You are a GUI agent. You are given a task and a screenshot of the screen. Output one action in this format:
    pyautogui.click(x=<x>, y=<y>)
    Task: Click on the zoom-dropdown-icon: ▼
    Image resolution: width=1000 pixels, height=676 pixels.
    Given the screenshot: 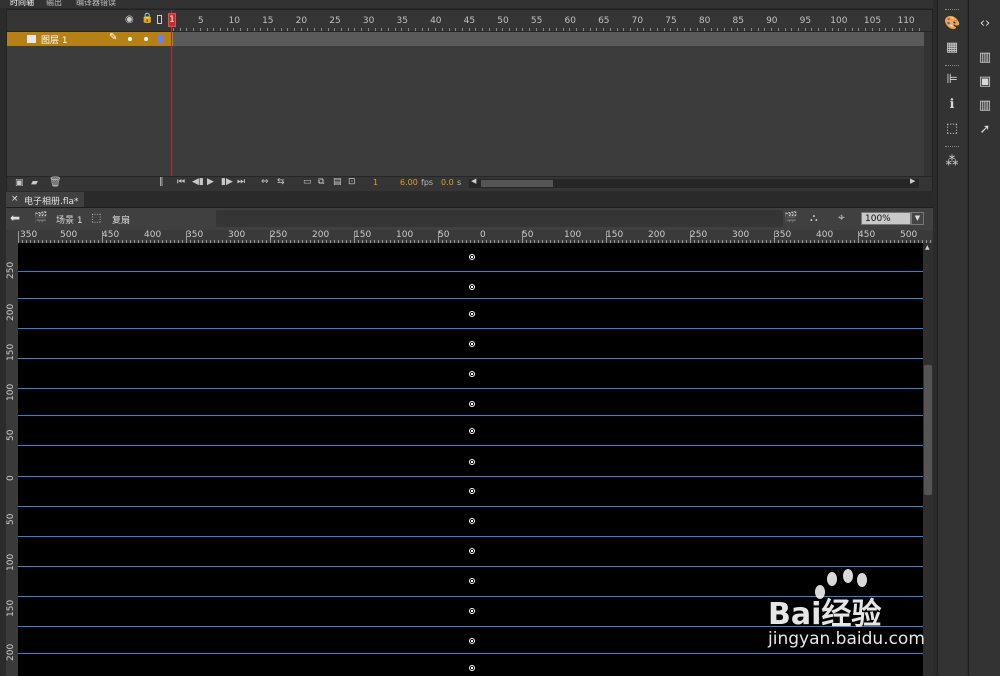 What is the action you would take?
    pyautogui.click(x=917, y=218)
    